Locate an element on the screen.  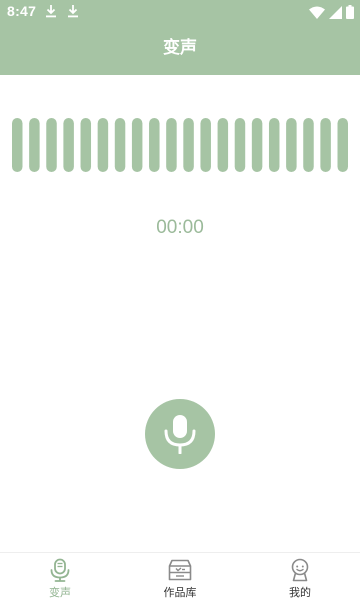
wifi-icon is located at coordinates (317, 12).